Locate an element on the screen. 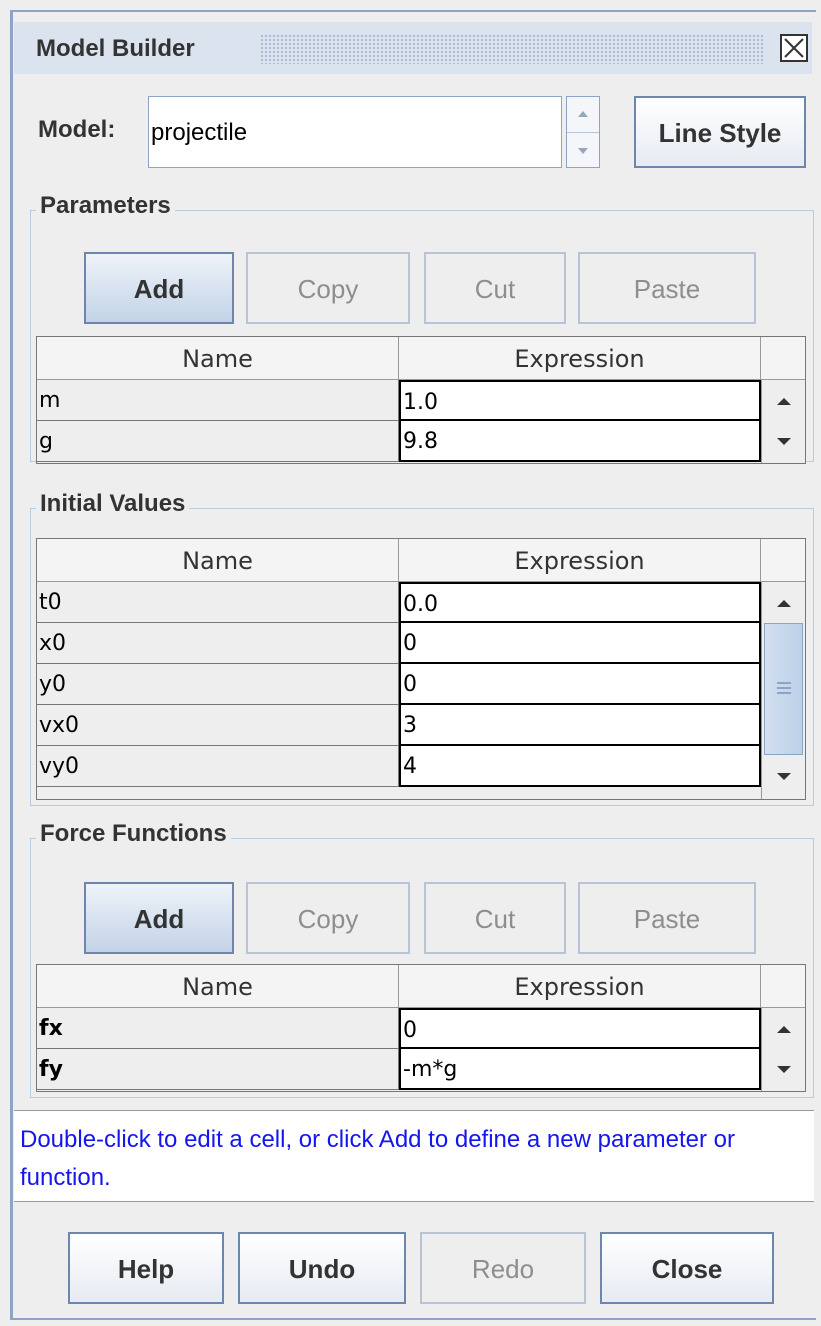 This screenshot has height=1326, width=821. model-spinner is located at coordinates (583, 132).